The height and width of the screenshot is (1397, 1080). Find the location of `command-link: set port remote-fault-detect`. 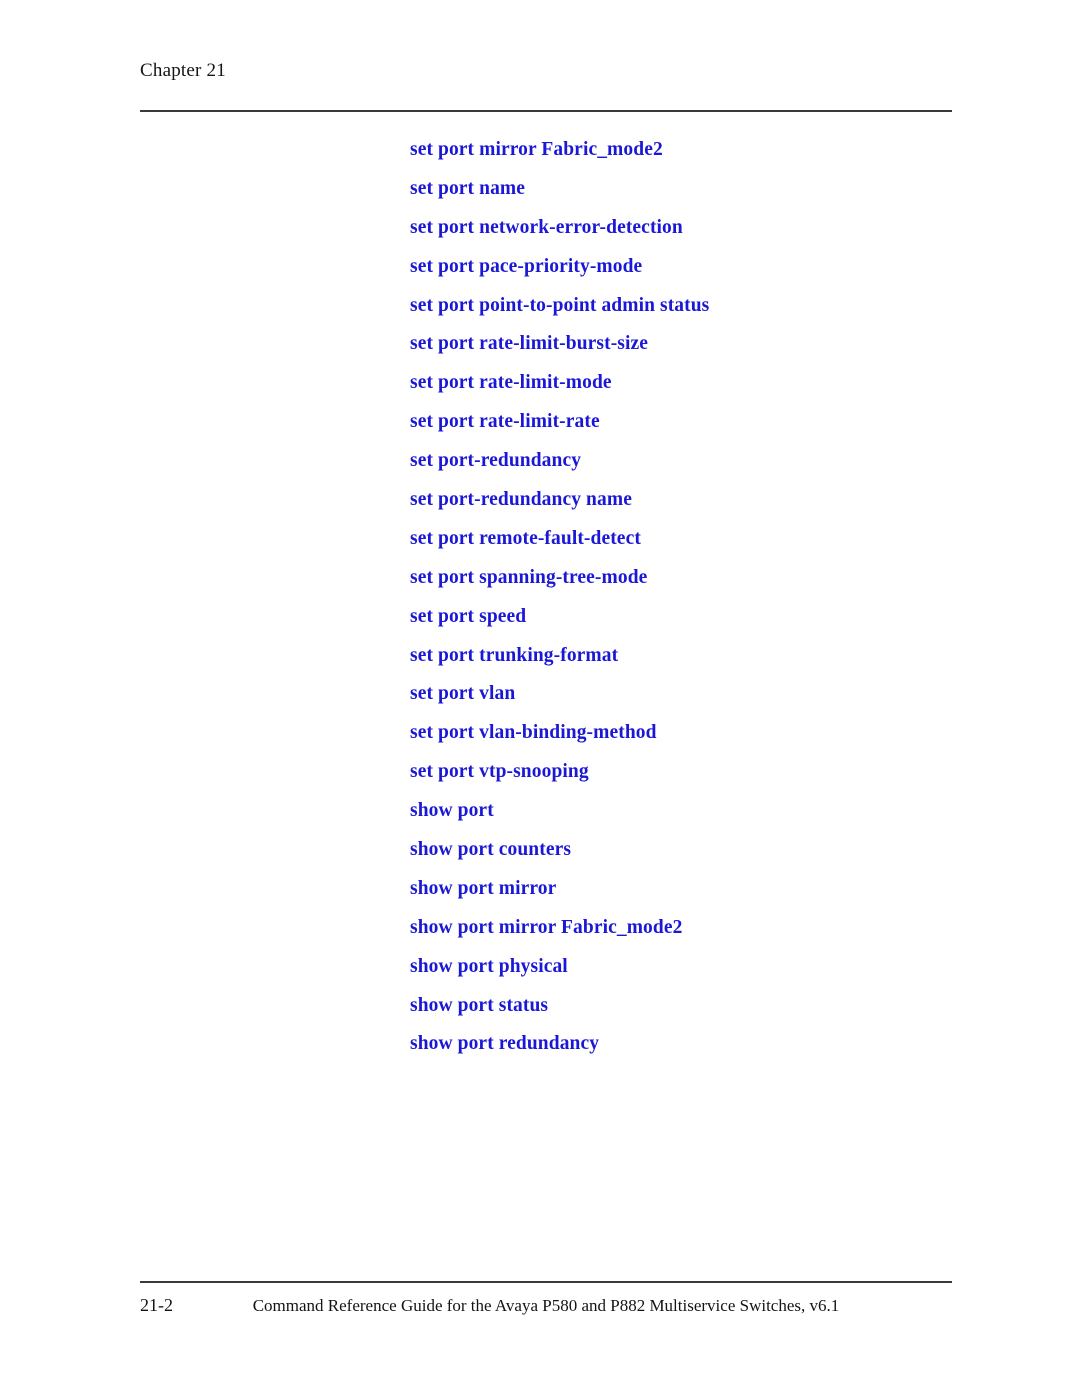

command-link: set port remote-fault-detect is located at coordinates (690, 539).